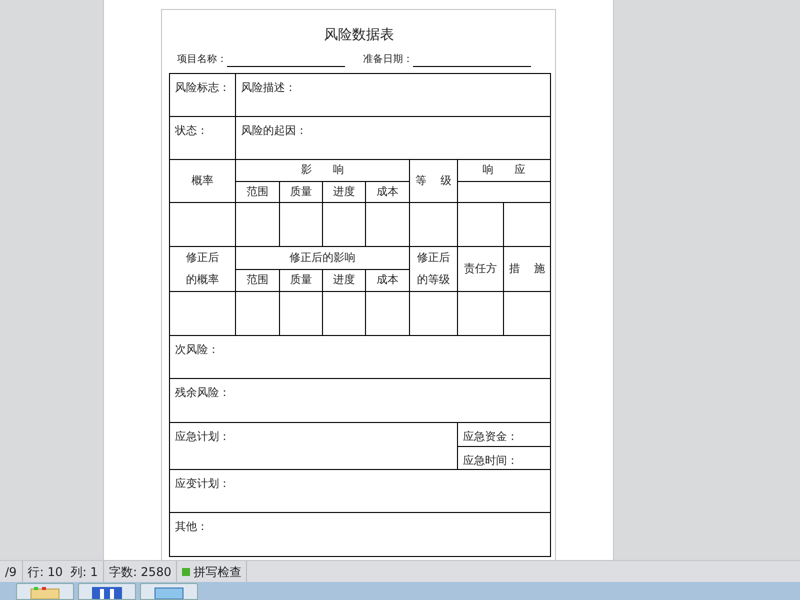 This screenshot has width=800, height=600. Describe the element at coordinates (504, 169) in the screenshot. I see `cell-label: 响 应` at that location.